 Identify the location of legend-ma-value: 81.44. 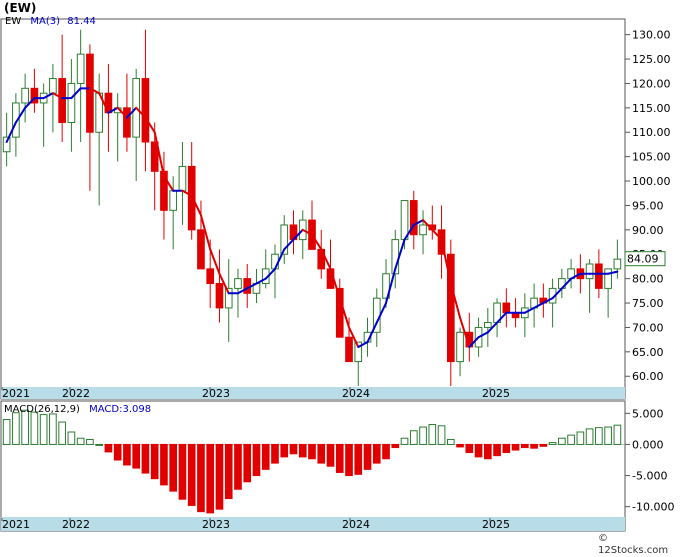
(81, 21).